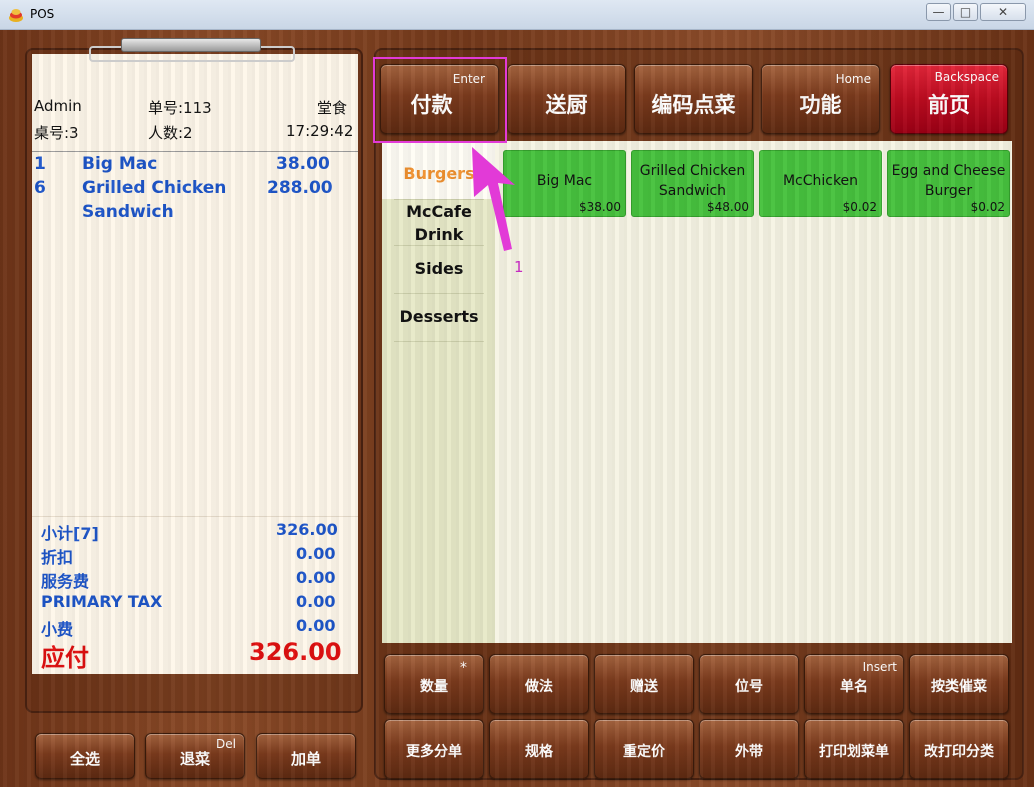 Image resolution: width=1034 pixels, height=787 pixels. I want to click on item-price: 38.00, so click(303, 164).